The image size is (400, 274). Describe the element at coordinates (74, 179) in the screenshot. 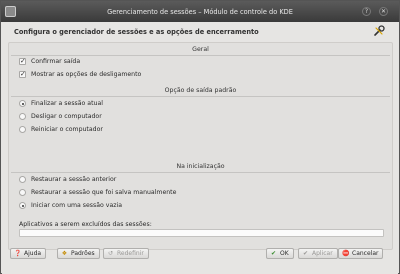

I see `restore-previous-label: Restaurar a sessão anterior` at that location.